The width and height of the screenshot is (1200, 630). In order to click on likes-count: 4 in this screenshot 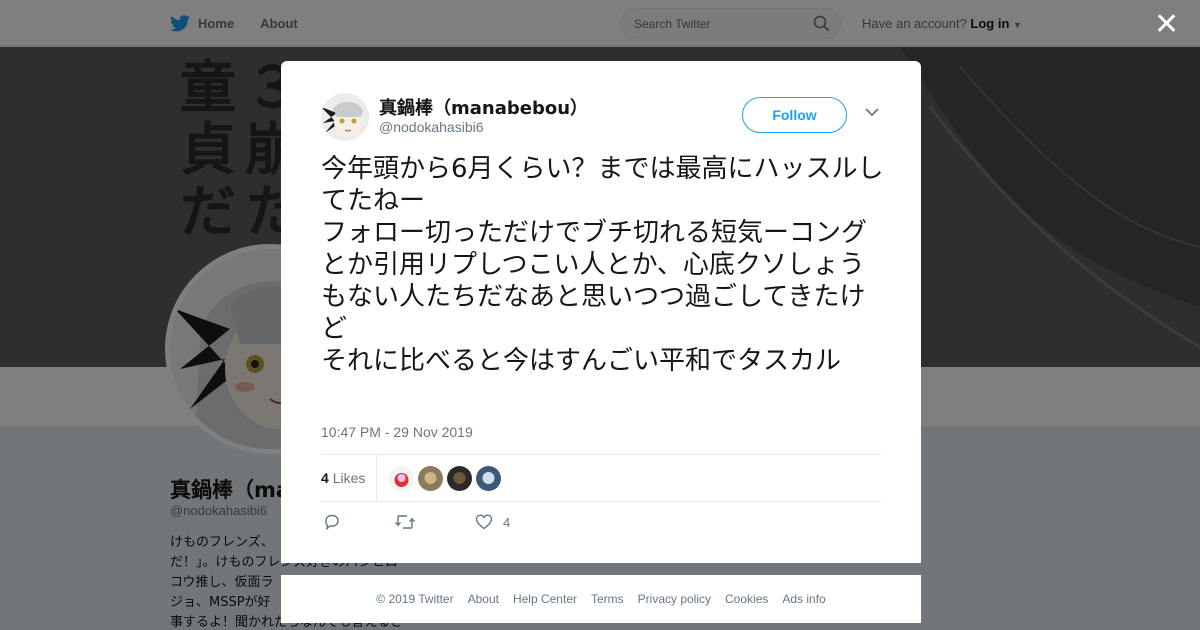, I will do `click(325, 478)`.